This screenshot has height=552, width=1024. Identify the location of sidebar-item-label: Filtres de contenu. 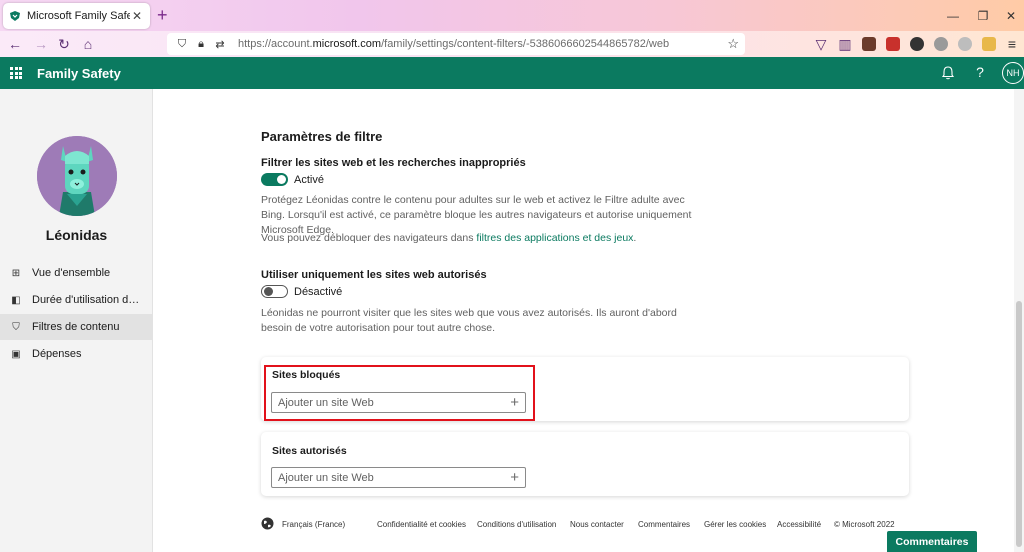
(76, 327).